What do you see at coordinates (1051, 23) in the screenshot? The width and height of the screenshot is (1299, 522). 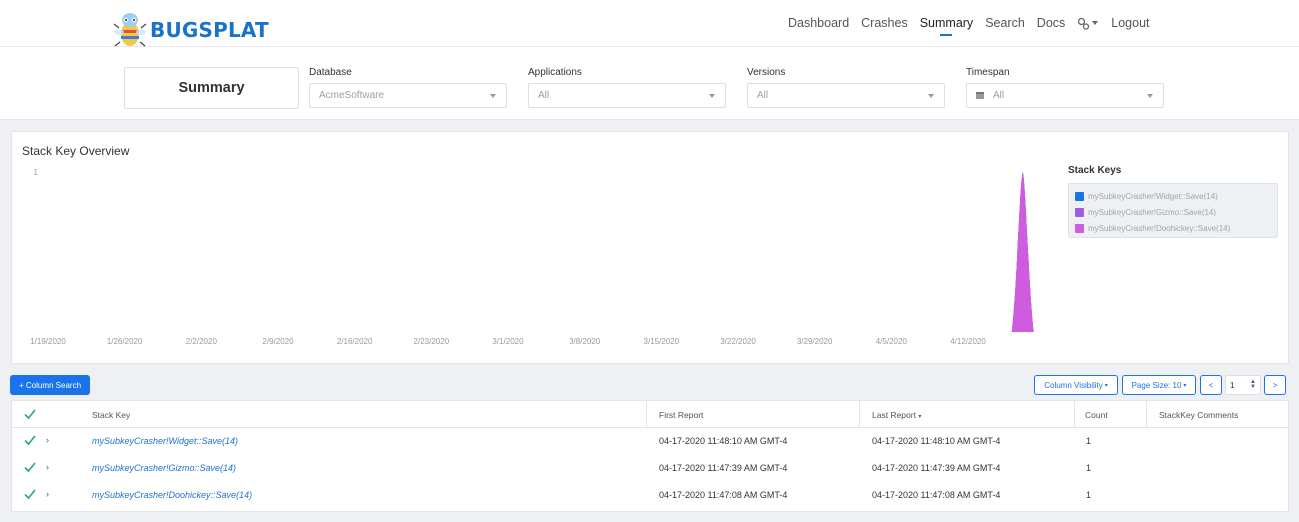 I see `nav-docs: Docs` at bounding box center [1051, 23].